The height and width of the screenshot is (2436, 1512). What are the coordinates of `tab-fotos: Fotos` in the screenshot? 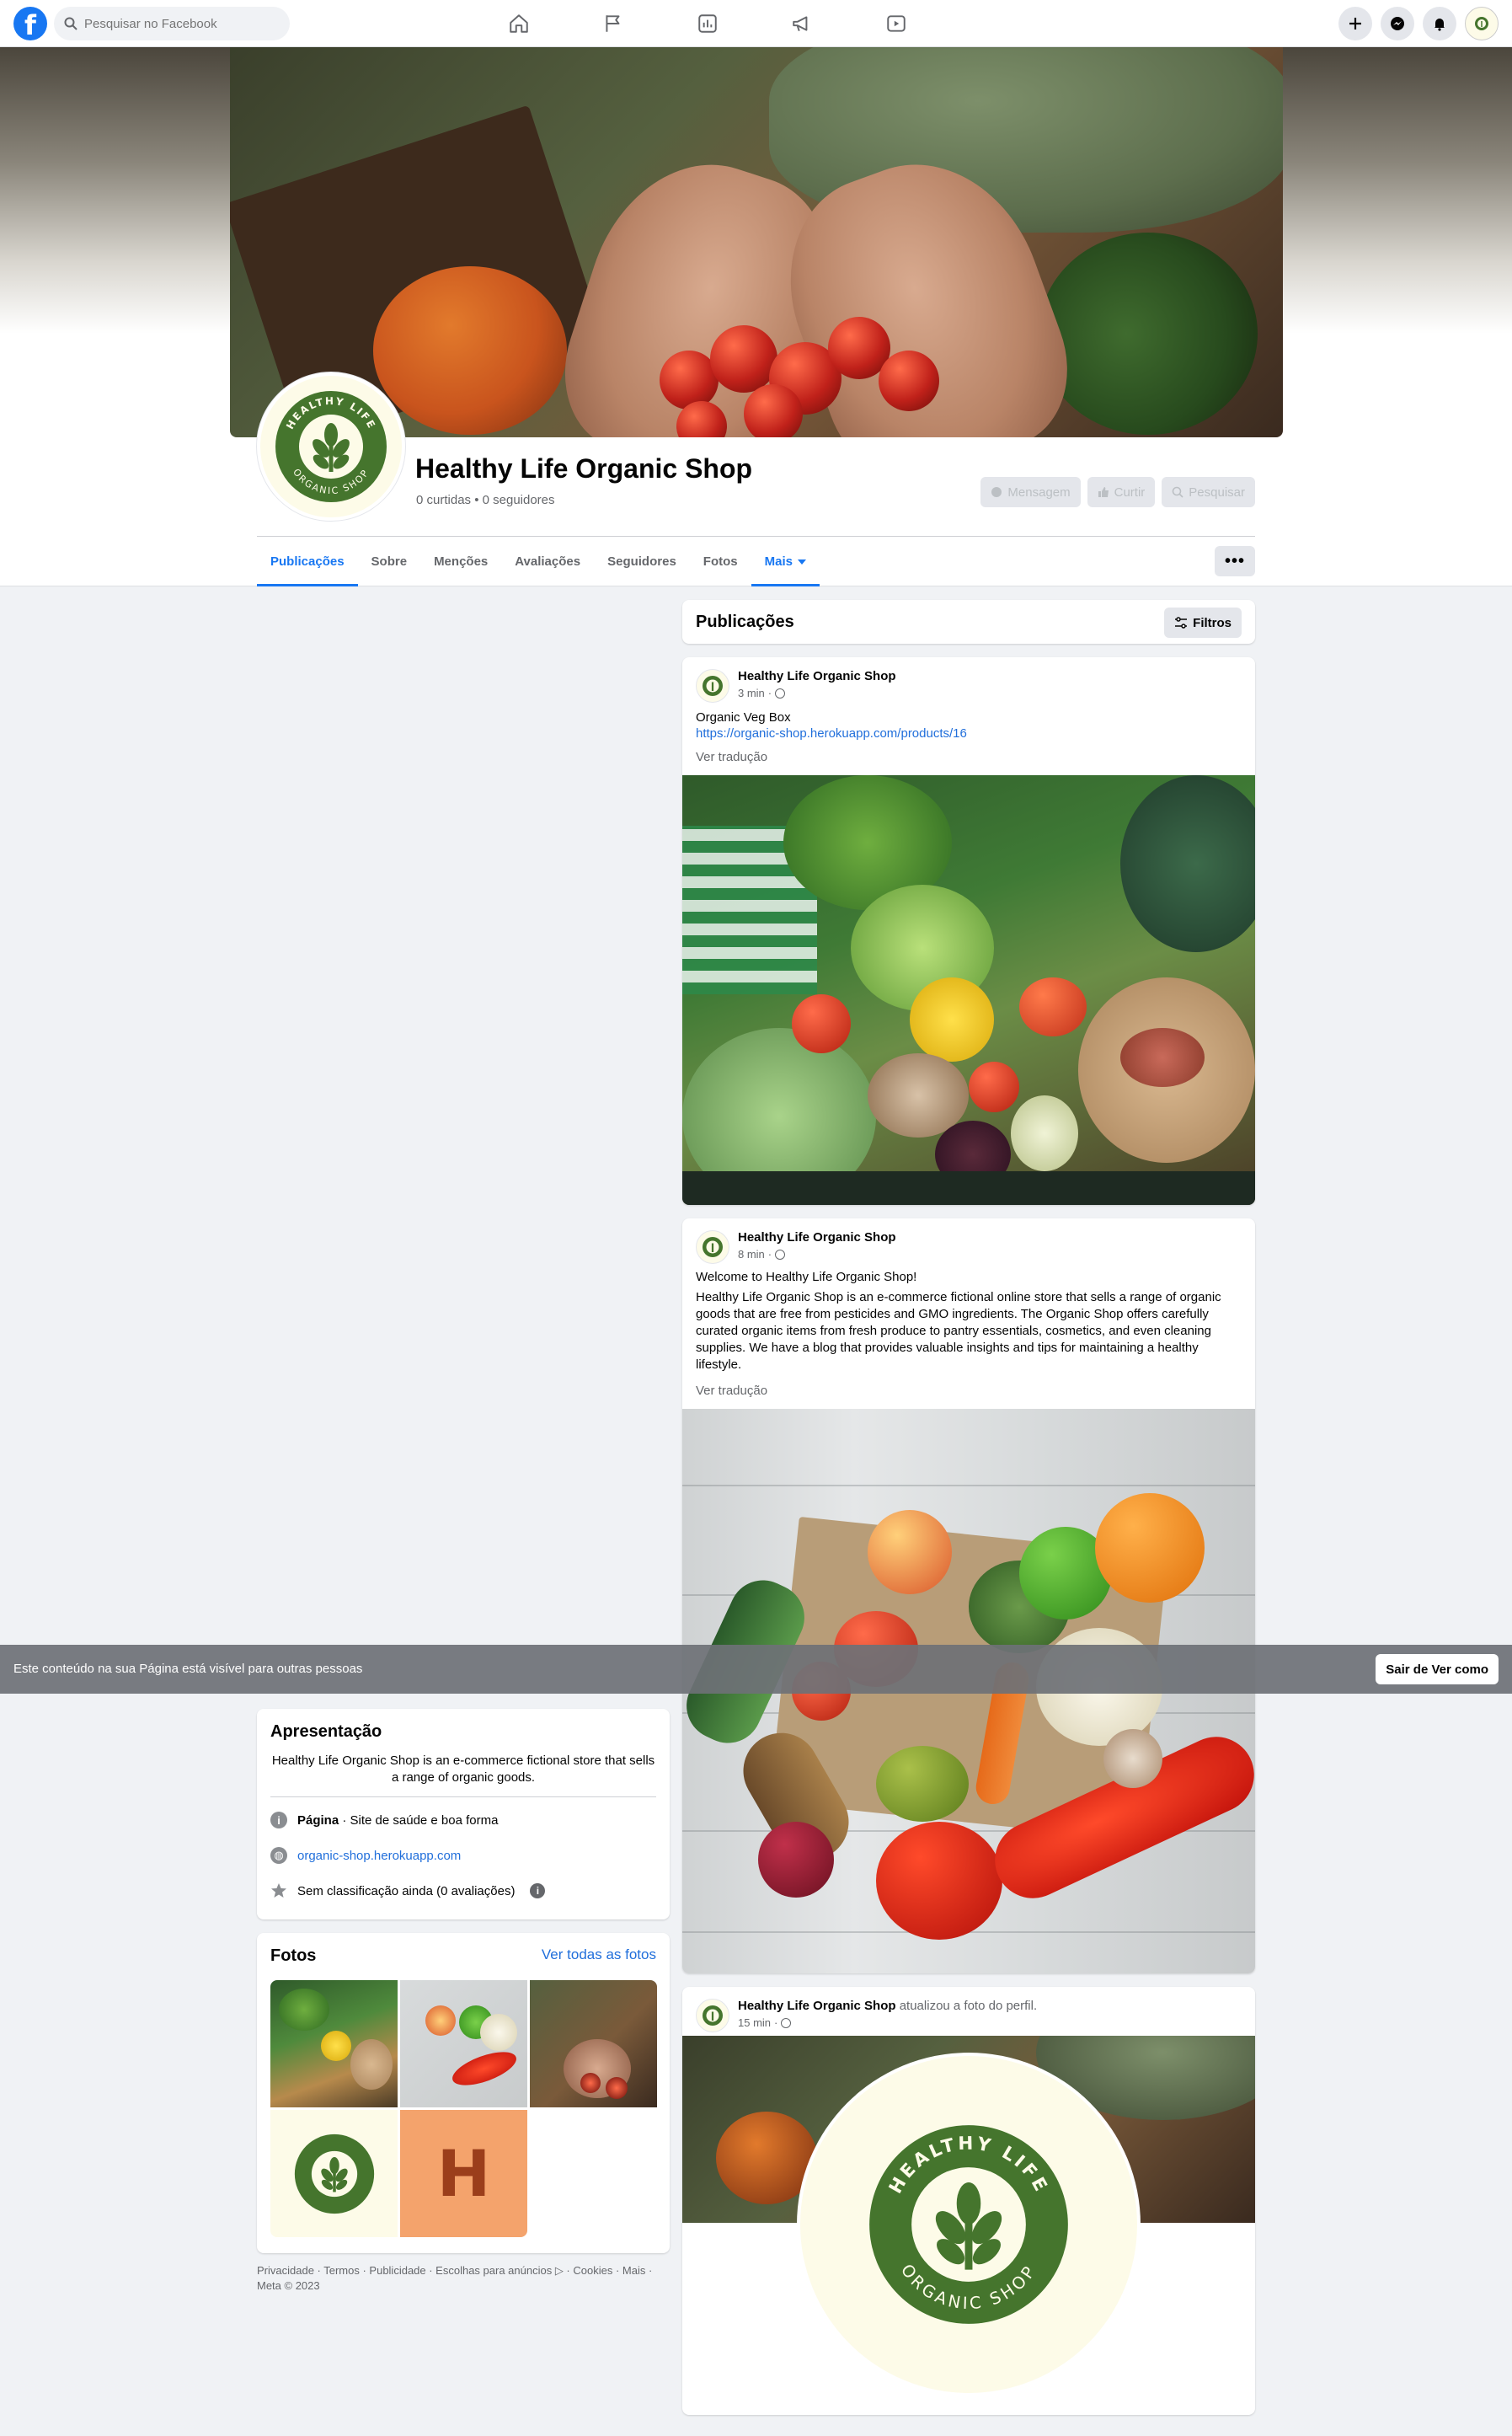 It's located at (720, 562).